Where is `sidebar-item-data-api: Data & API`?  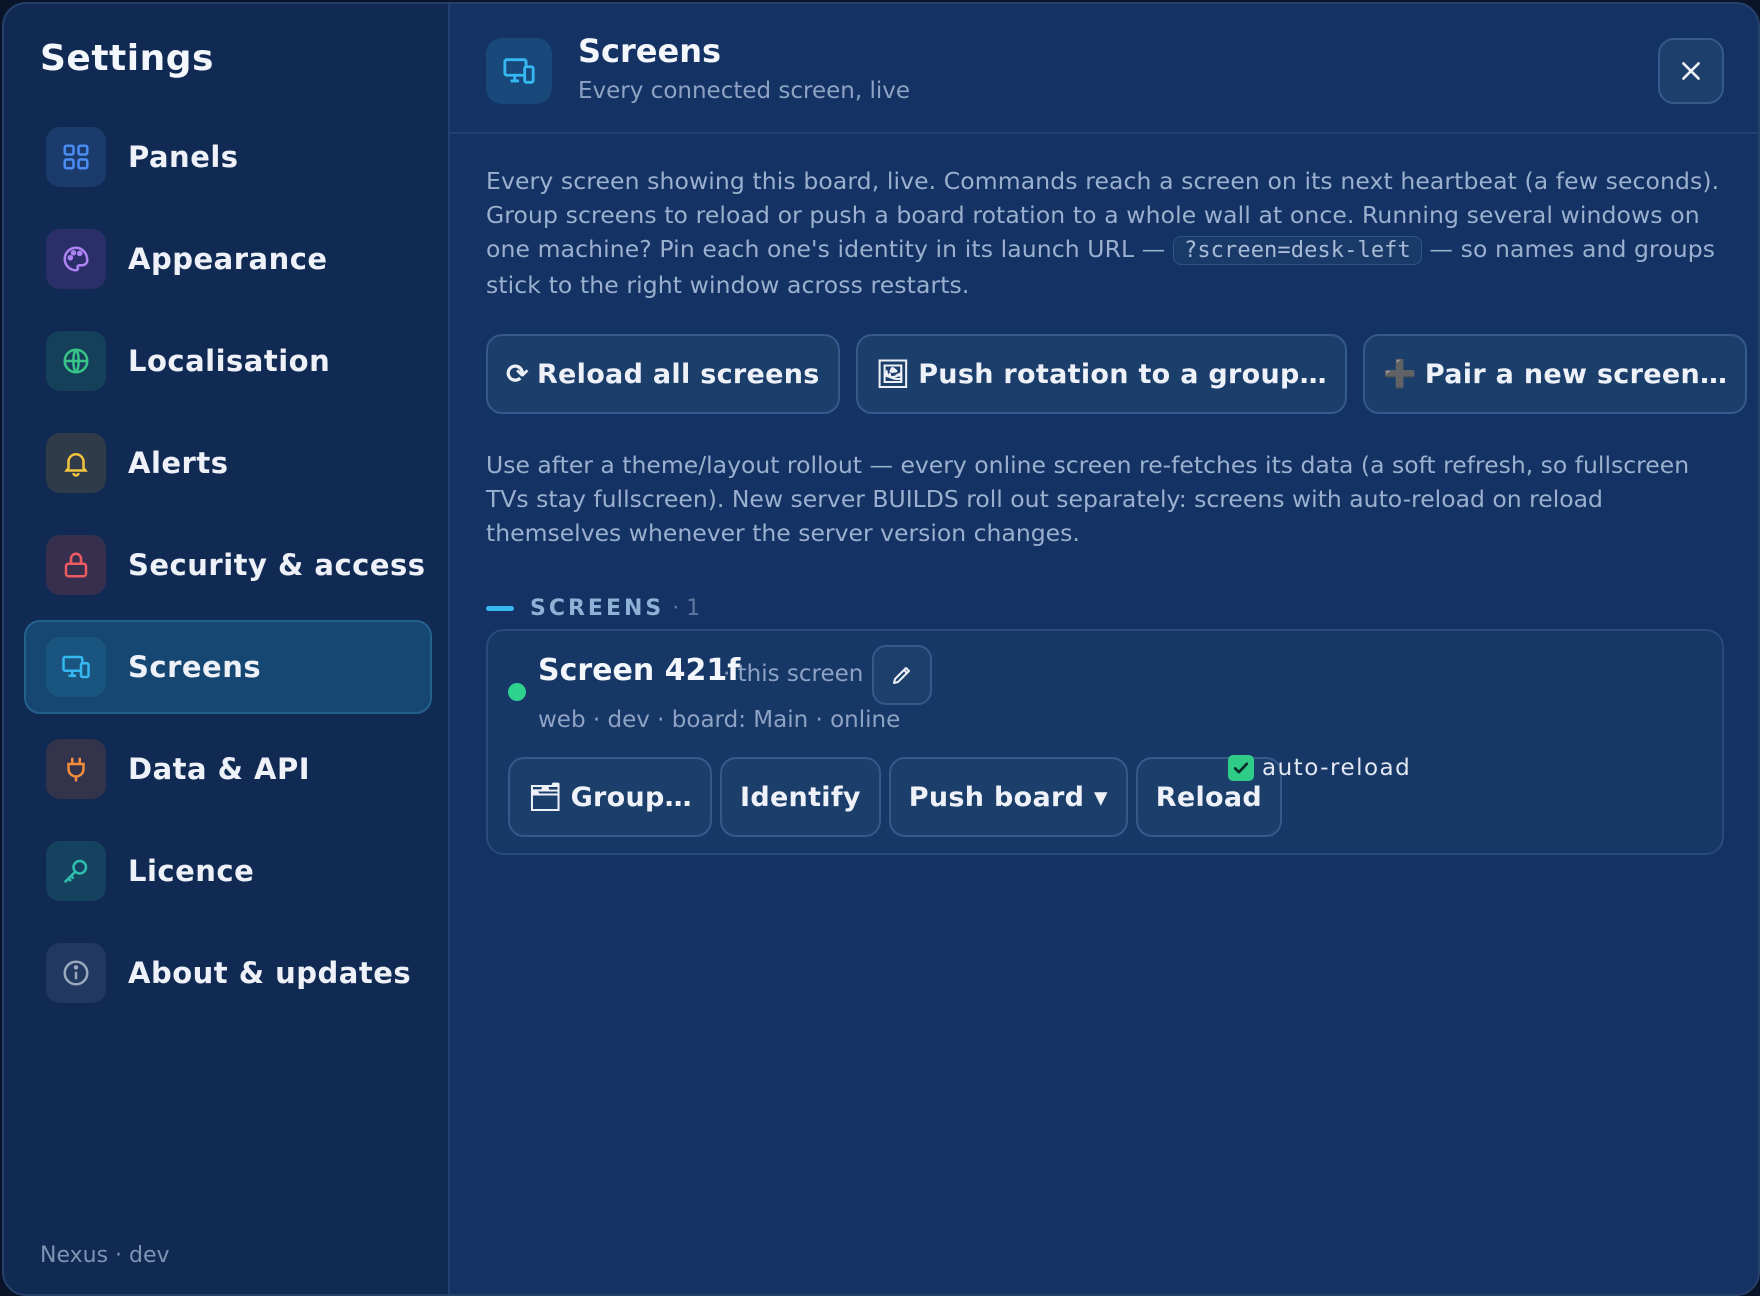
sidebar-item-data-api: Data & API is located at coordinates (228, 769).